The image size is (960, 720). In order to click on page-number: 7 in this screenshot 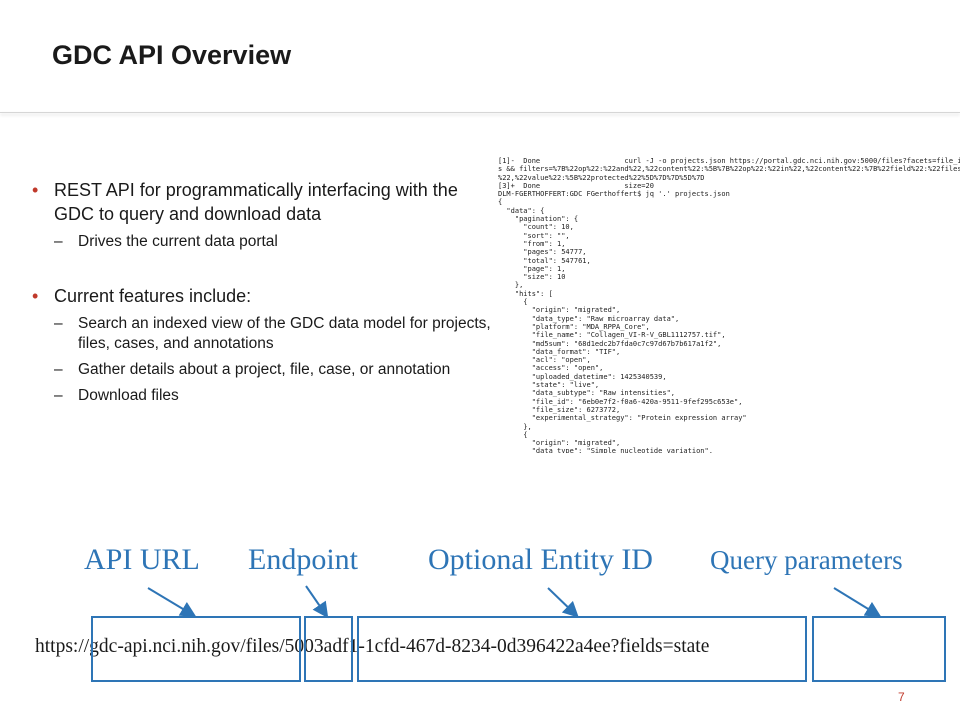, I will do `click(901, 697)`.